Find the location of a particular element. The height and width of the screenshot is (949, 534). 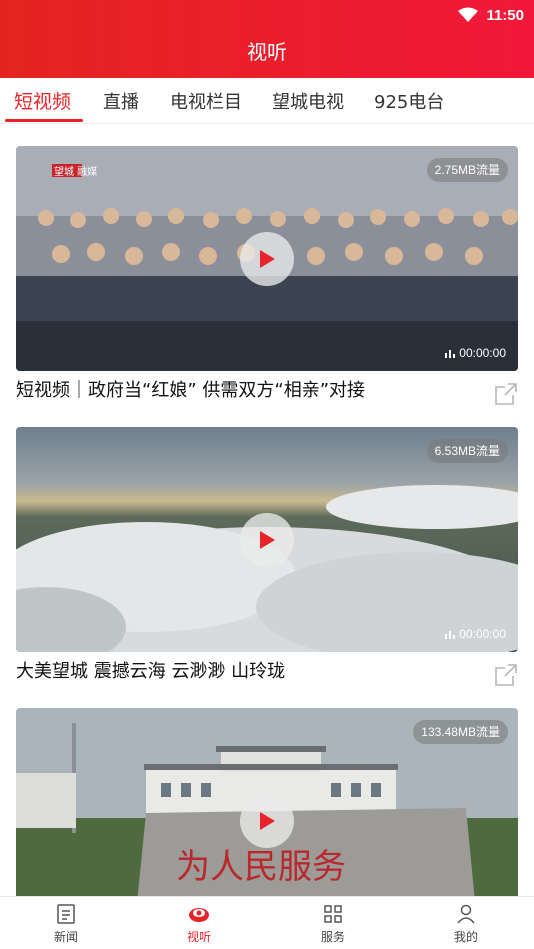

status-bar: 11:50 is located at coordinates (491, 15).